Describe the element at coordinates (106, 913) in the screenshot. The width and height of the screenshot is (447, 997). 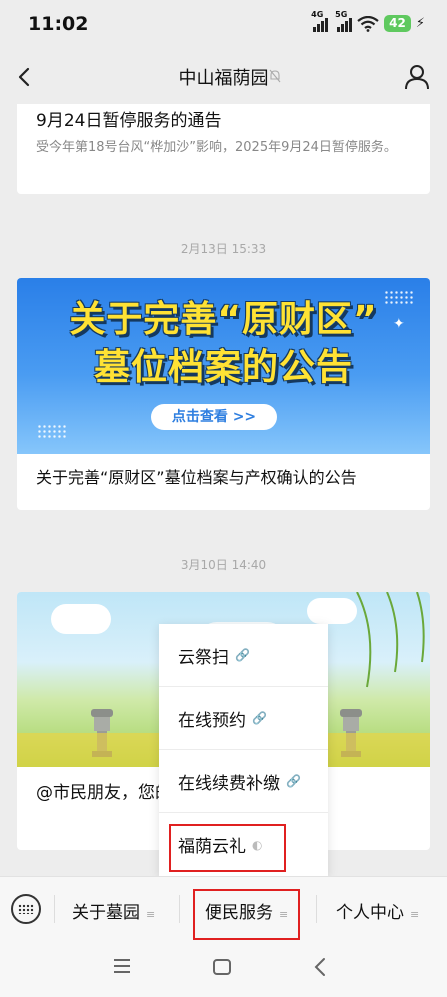
I see `menu-label: 关于墓园` at that location.